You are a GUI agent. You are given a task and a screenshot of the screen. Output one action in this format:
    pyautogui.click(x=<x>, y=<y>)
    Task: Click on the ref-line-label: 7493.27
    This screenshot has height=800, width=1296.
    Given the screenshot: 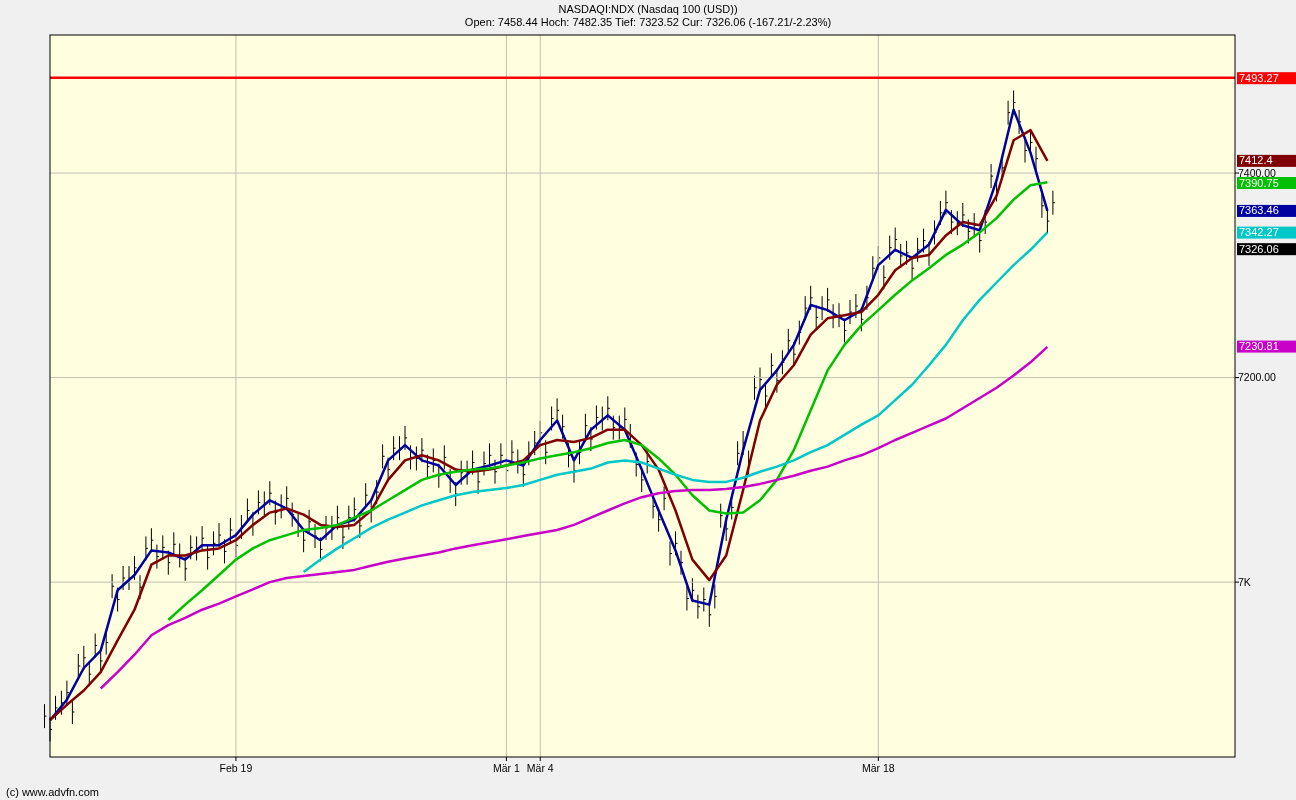 What is the action you would take?
    pyautogui.click(x=1259, y=77)
    